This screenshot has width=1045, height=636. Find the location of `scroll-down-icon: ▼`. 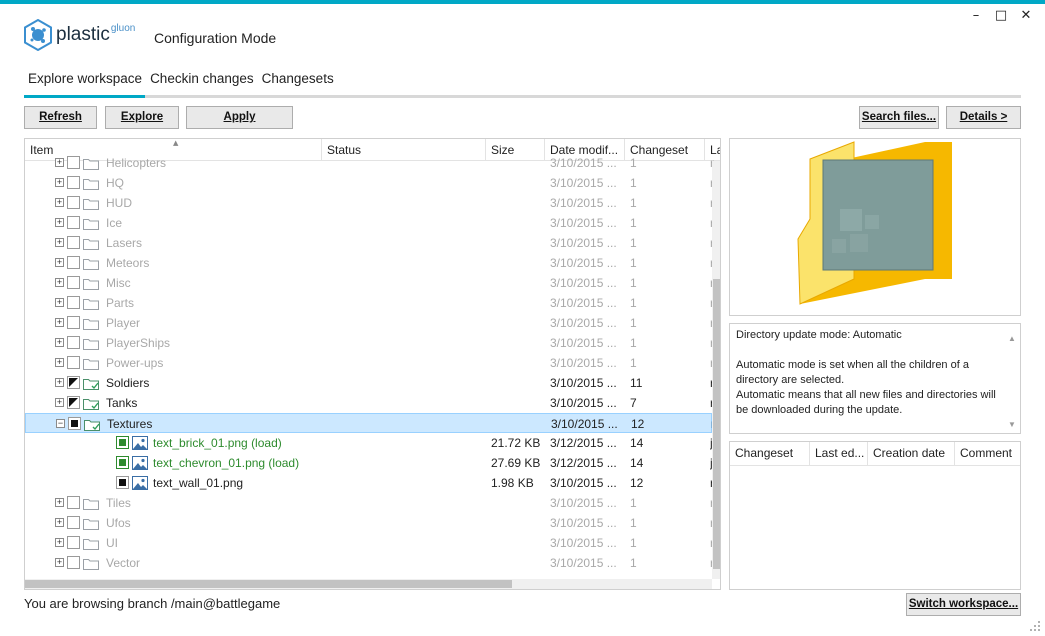

scroll-down-icon: ▼ is located at coordinates (1012, 424).